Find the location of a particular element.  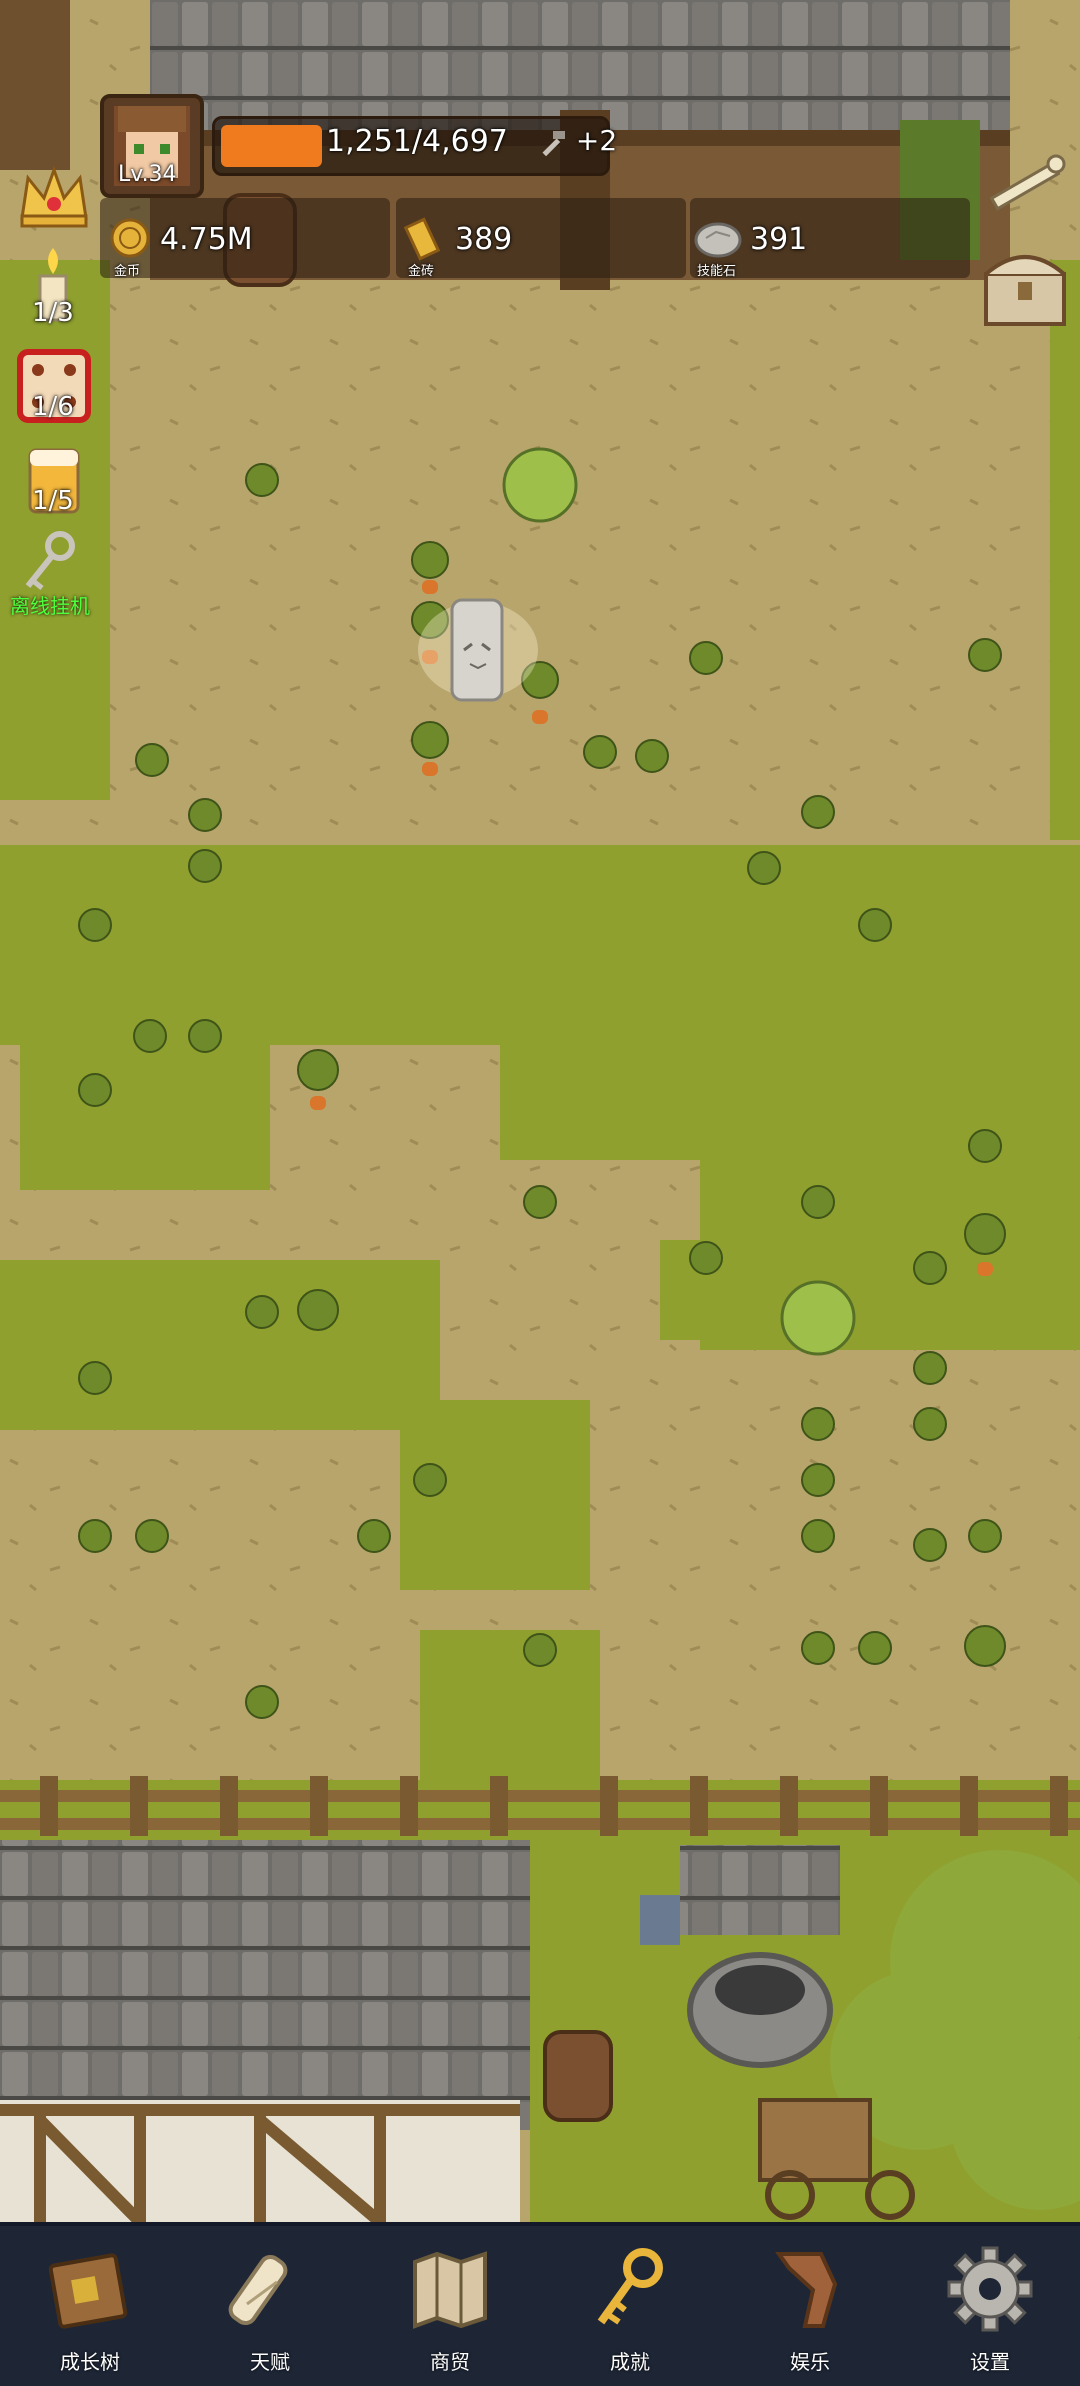

gold-coin-icon is located at coordinates (130, 238).